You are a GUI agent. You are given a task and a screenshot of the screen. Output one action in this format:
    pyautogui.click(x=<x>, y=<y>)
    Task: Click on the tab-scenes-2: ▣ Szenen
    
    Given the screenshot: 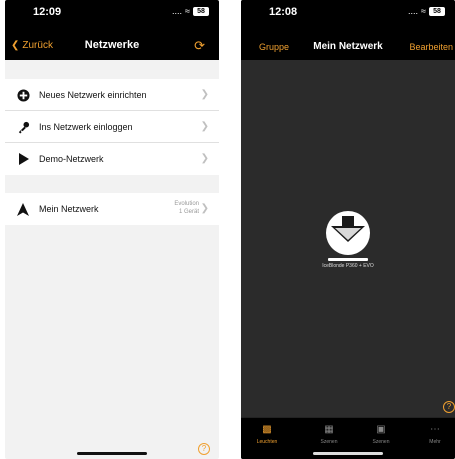 What is the action you would take?
    pyautogui.click(x=381, y=434)
    